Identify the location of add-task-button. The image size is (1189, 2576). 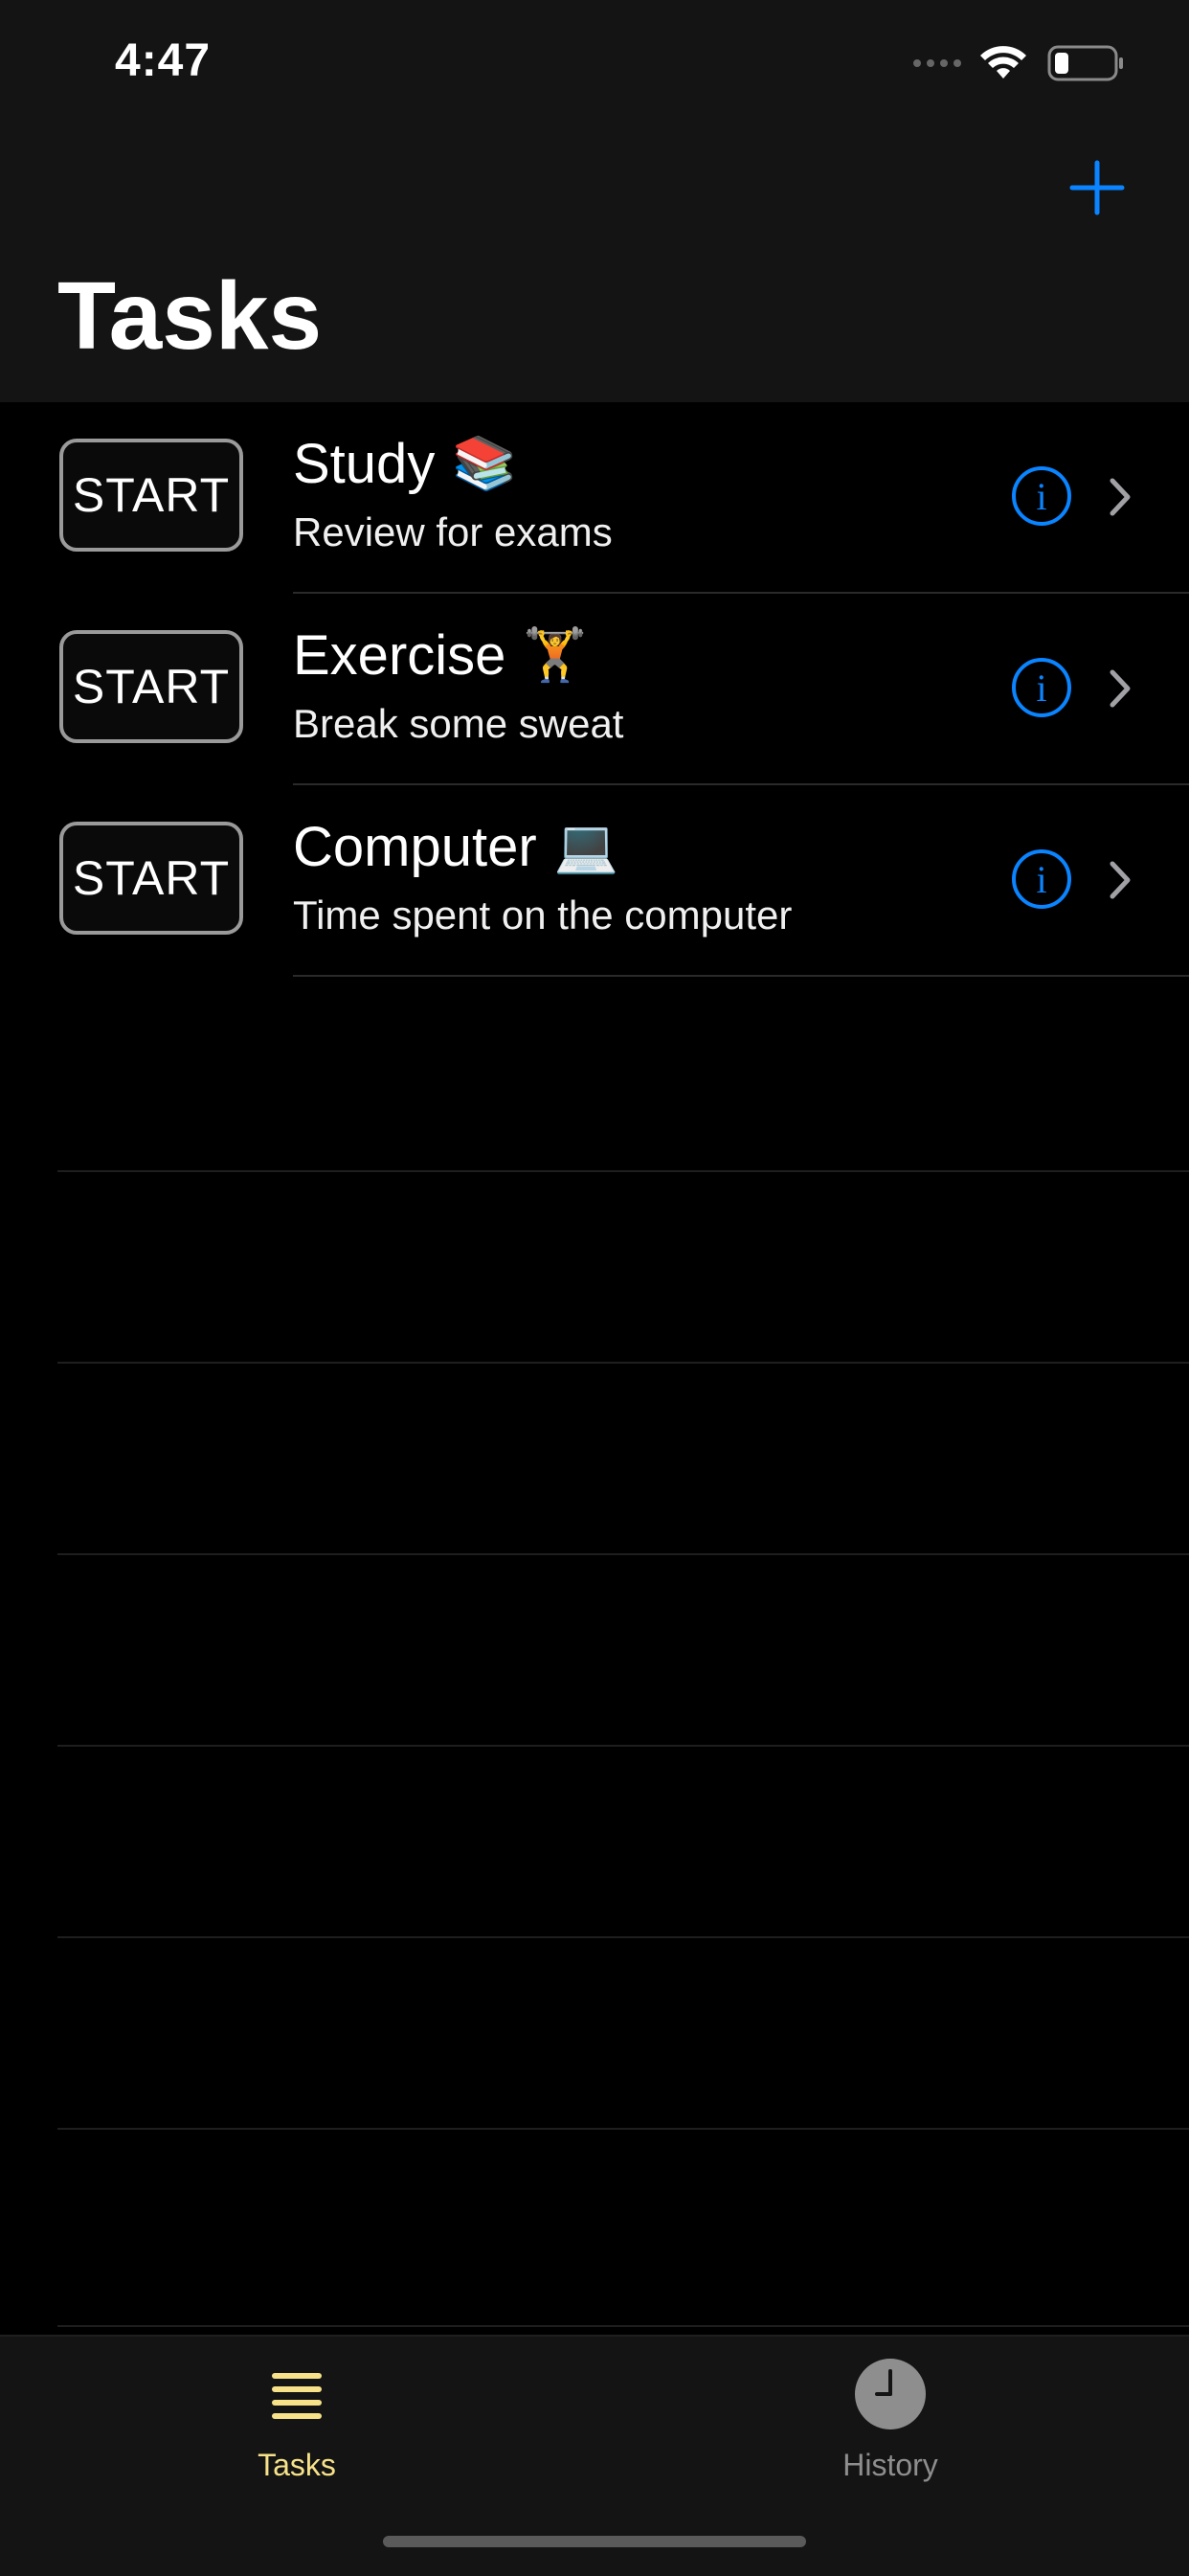
(1097, 187).